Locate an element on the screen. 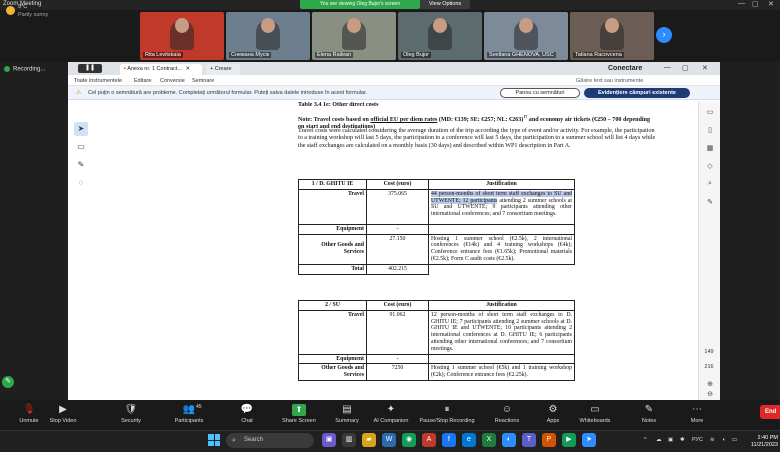  pause-share-icon: ❚❚ is located at coordinates (90, 68).